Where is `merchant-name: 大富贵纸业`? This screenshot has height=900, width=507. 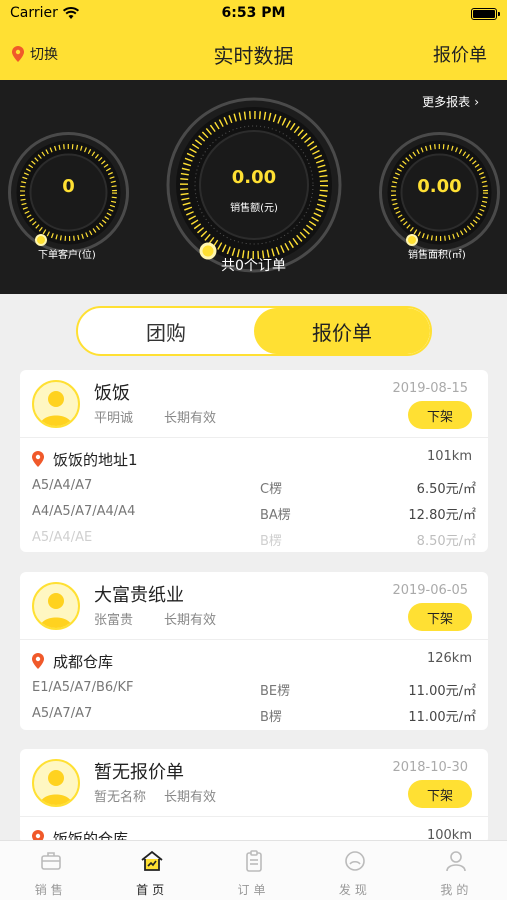 merchant-name: 大富贵纸业 is located at coordinates (139, 595).